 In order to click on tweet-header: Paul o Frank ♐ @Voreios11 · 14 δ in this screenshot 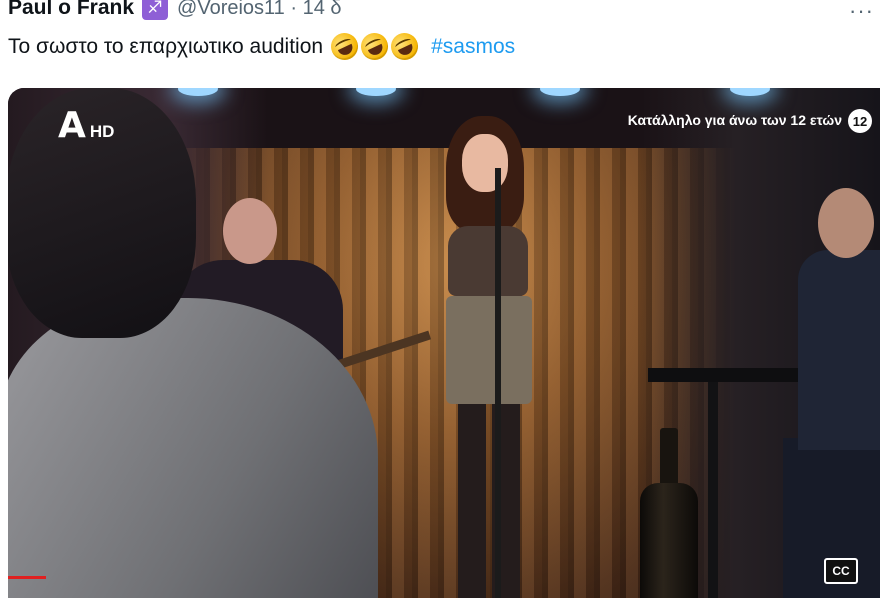, I will do `click(440, 11)`.